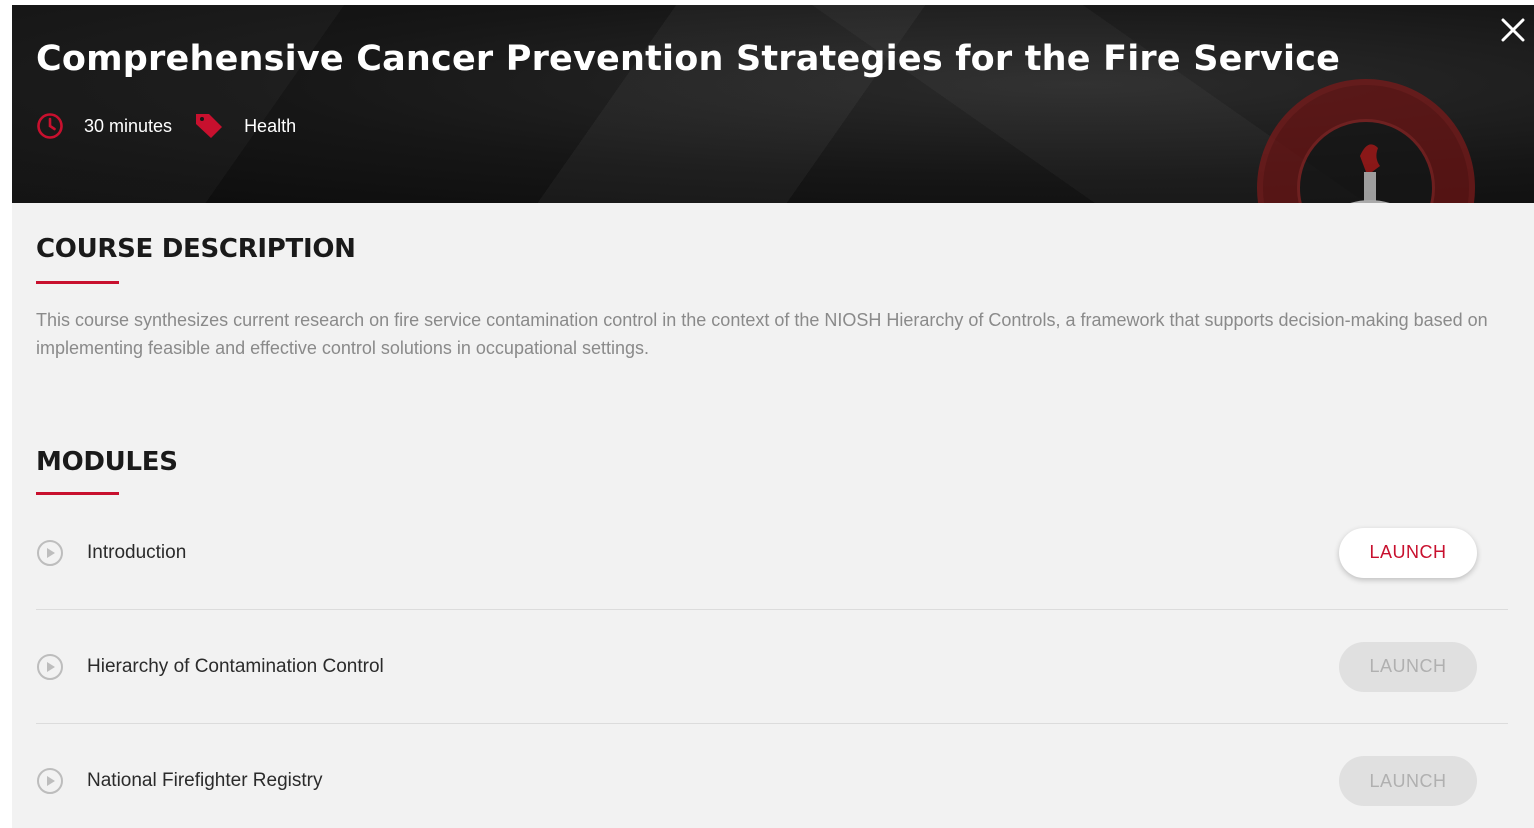 The image size is (1534, 828). What do you see at coordinates (772, 776) in the screenshot?
I see `module-row: National Firefighter Registry LAUNCH` at bounding box center [772, 776].